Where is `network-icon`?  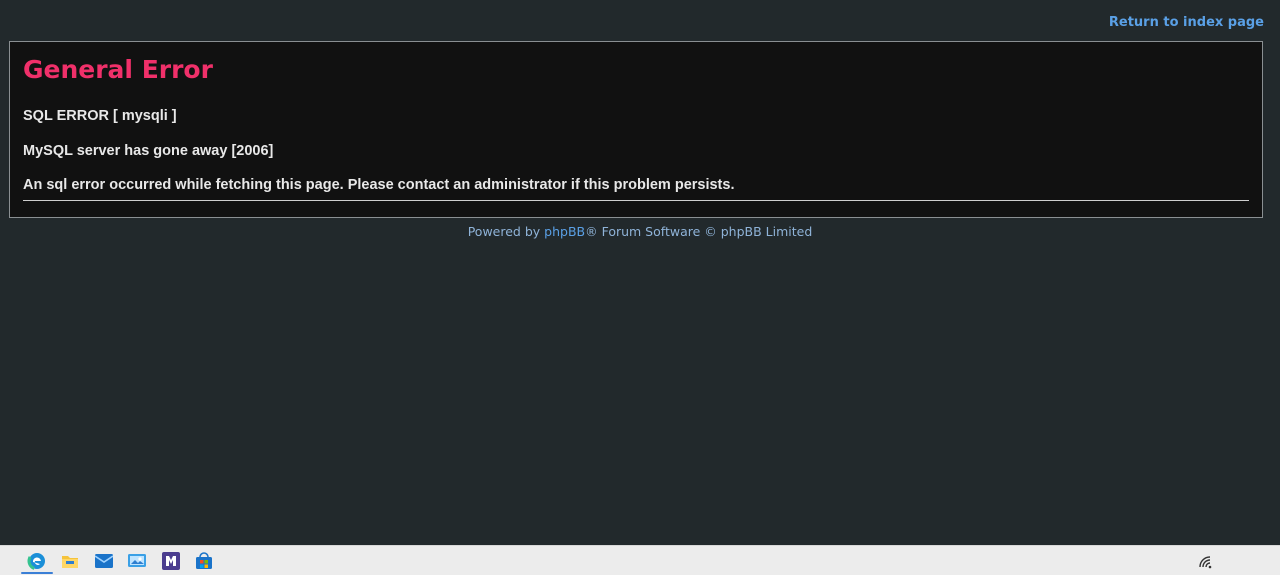
network-icon is located at coordinates (1205, 561).